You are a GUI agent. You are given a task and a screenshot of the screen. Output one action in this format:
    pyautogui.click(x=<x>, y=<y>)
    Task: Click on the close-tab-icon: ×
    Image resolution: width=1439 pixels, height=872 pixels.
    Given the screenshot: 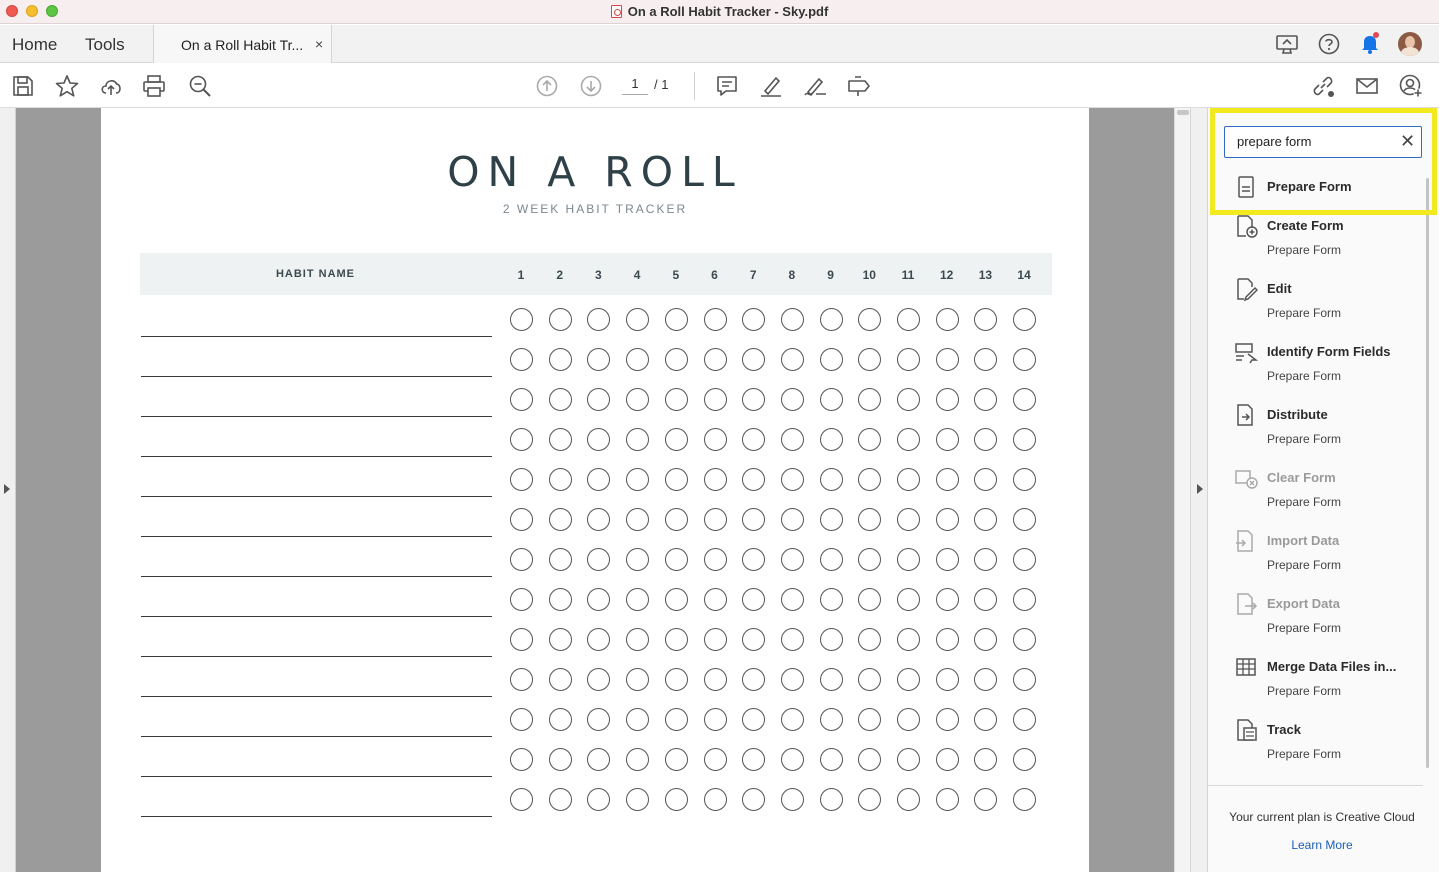 What is the action you would take?
    pyautogui.click(x=319, y=44)
    